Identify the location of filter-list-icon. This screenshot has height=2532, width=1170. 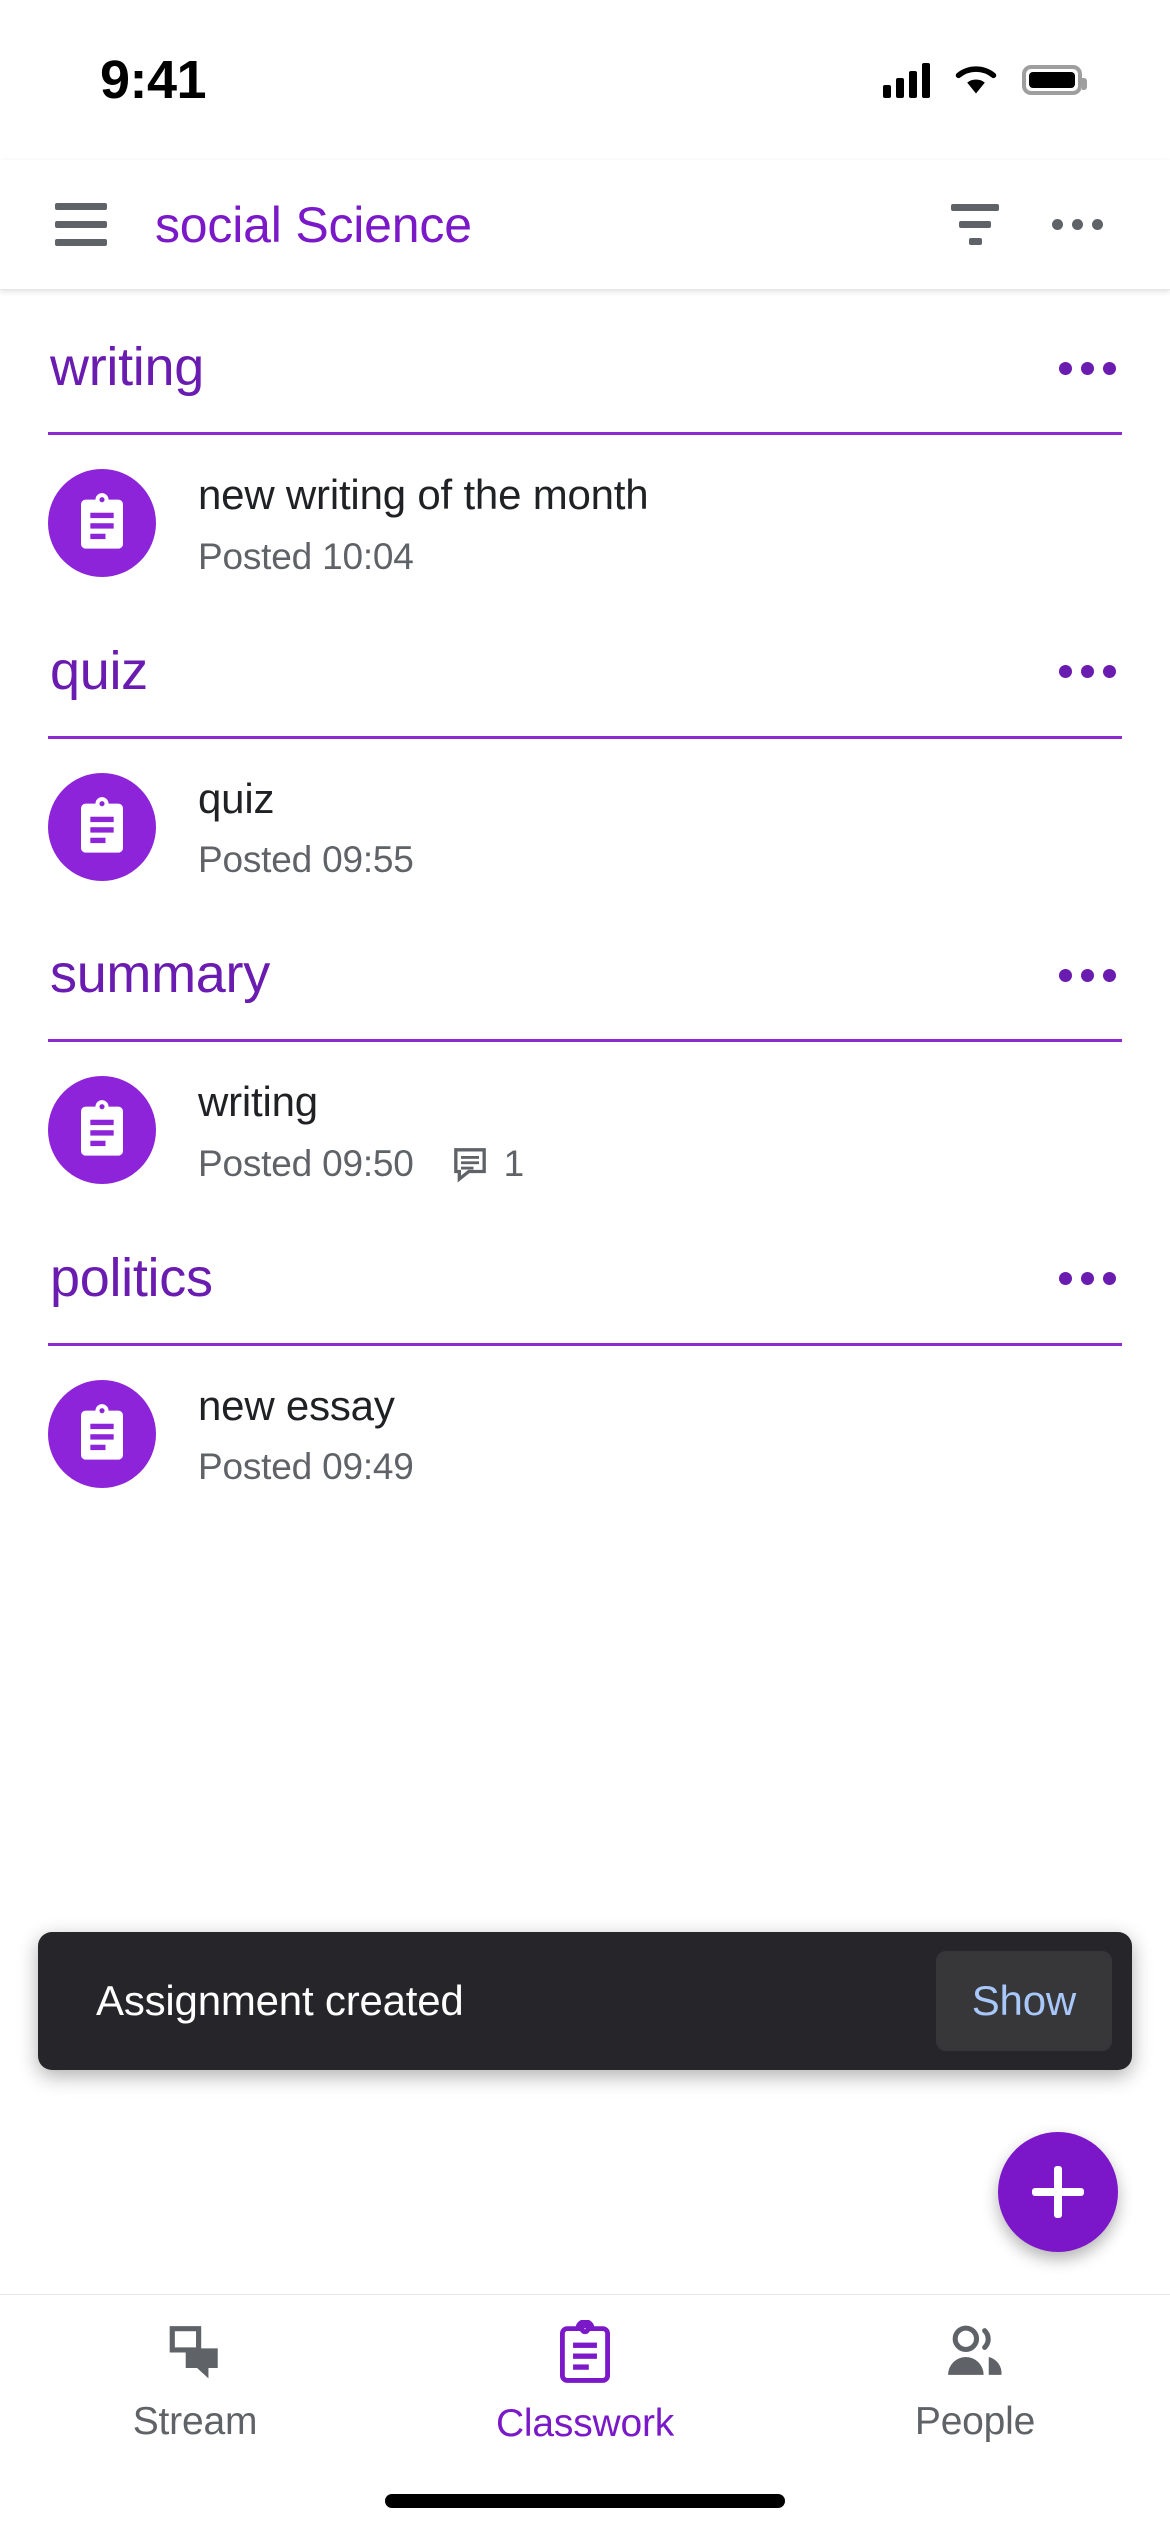
(975, 225).